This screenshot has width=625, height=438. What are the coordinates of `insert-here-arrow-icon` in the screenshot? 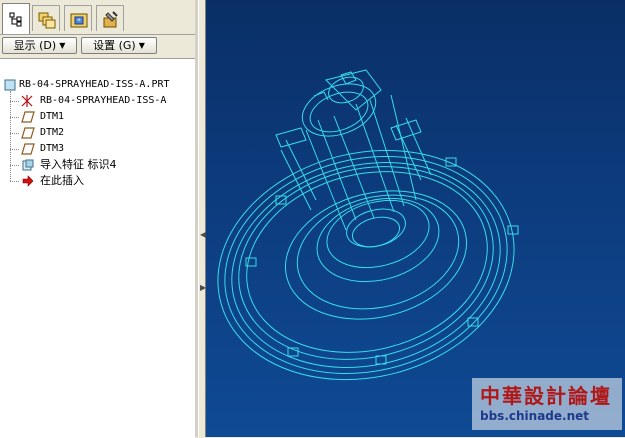 It's located at (28, 181).